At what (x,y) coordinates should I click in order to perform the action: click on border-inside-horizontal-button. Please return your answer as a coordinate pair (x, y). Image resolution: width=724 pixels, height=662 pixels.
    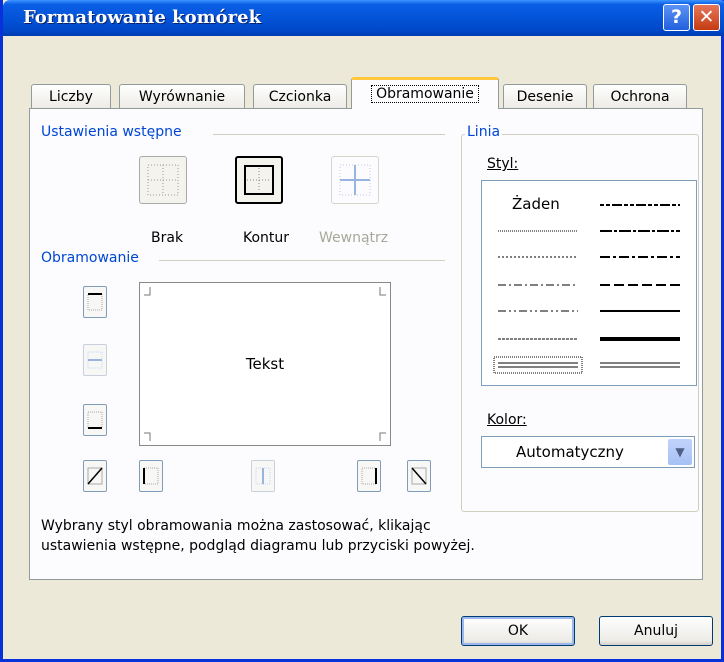
    Looking at the image, I should click on (95, 360).